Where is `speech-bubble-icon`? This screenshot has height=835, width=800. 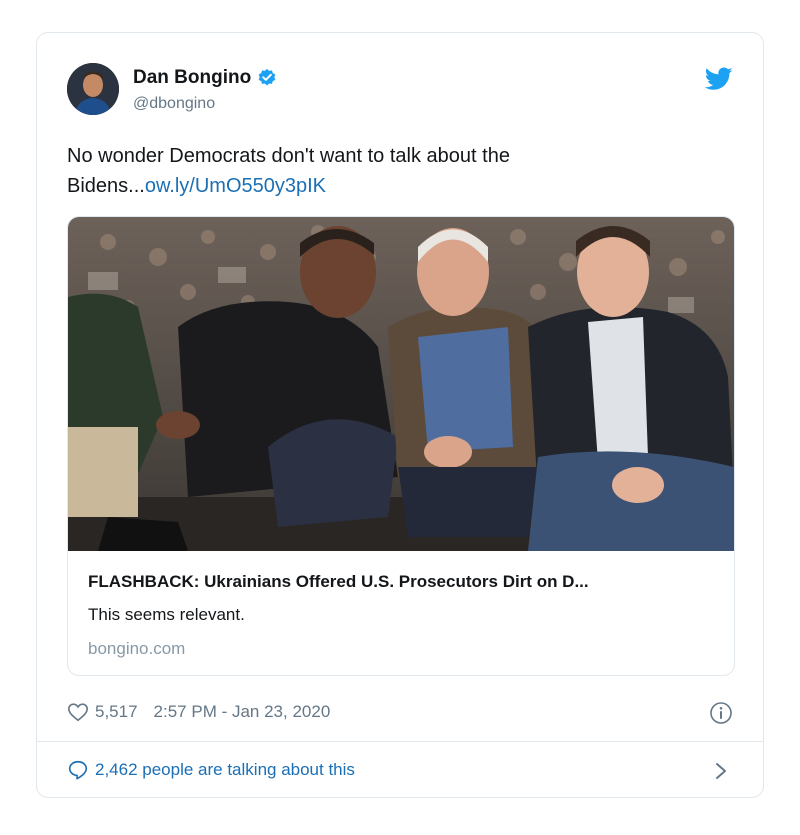 speech-bubble-icon is located at coordinates (78, 770).